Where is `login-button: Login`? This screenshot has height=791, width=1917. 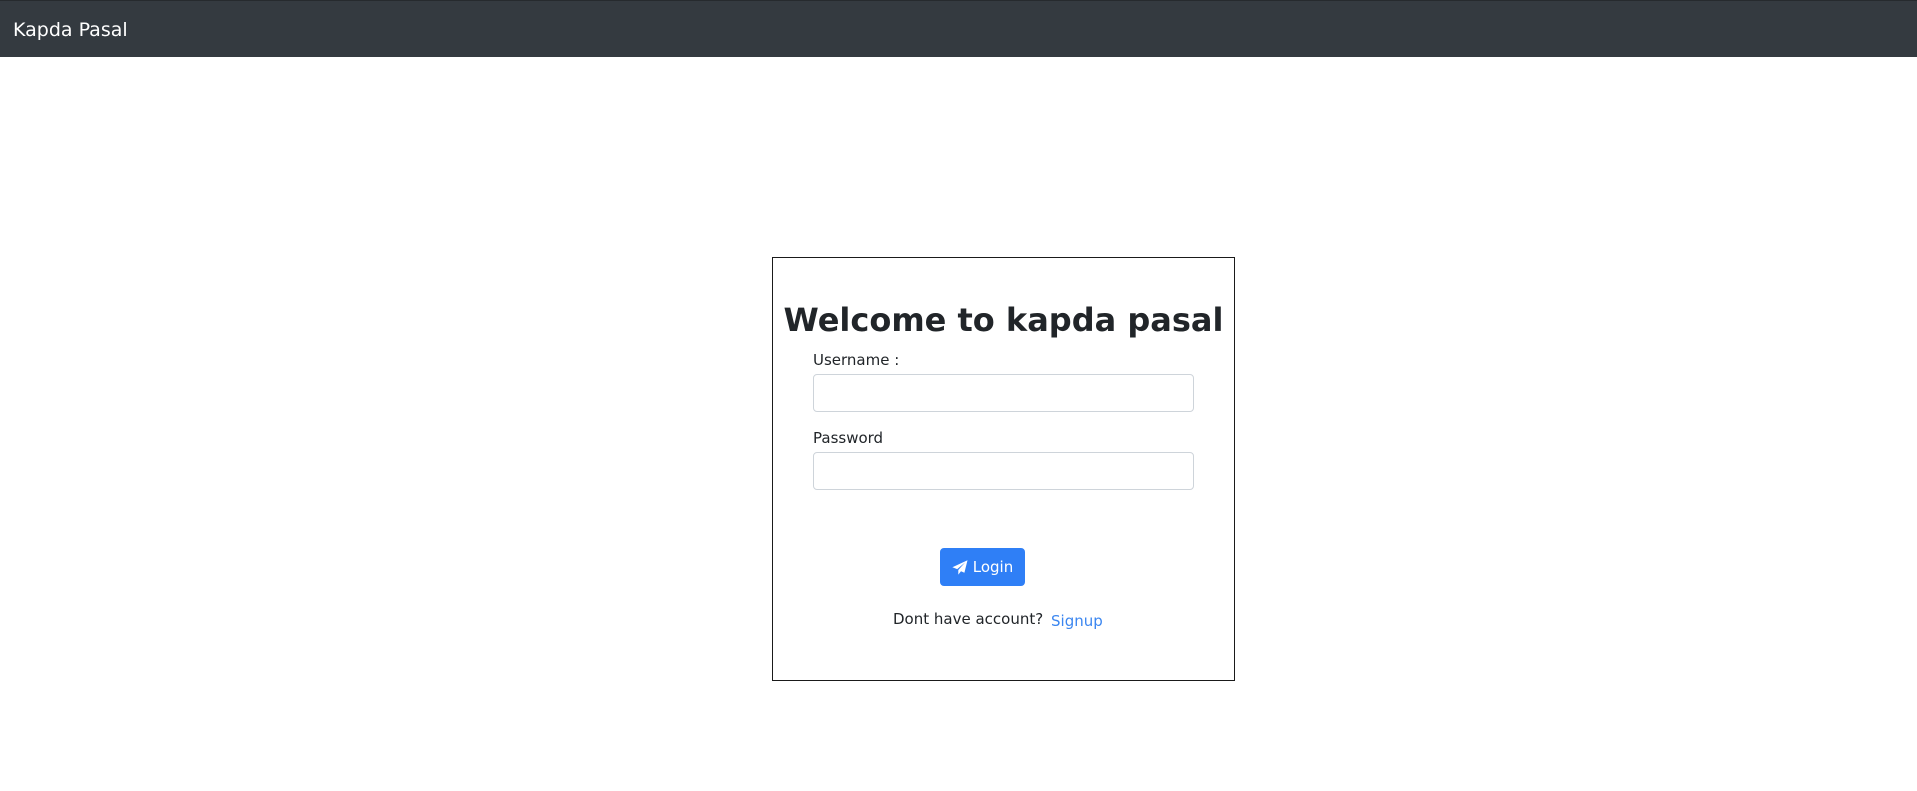
login-button: Login is located at coordinates (982, 567).